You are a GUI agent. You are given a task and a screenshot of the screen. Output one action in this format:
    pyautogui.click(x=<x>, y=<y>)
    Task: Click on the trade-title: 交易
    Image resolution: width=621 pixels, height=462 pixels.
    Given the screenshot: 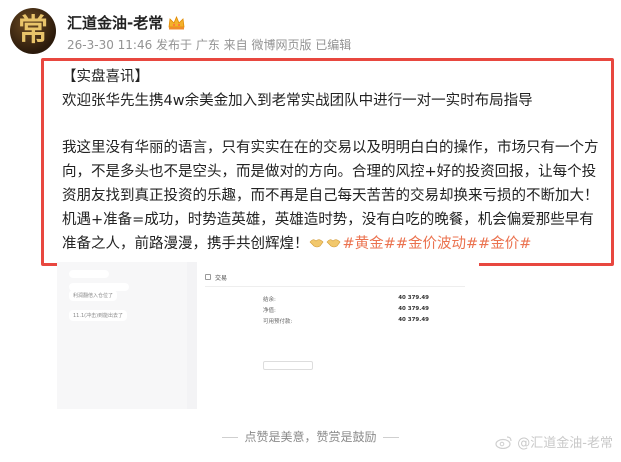 What is the action you would take?
    pyautogui.click(x=221, y=278)
    